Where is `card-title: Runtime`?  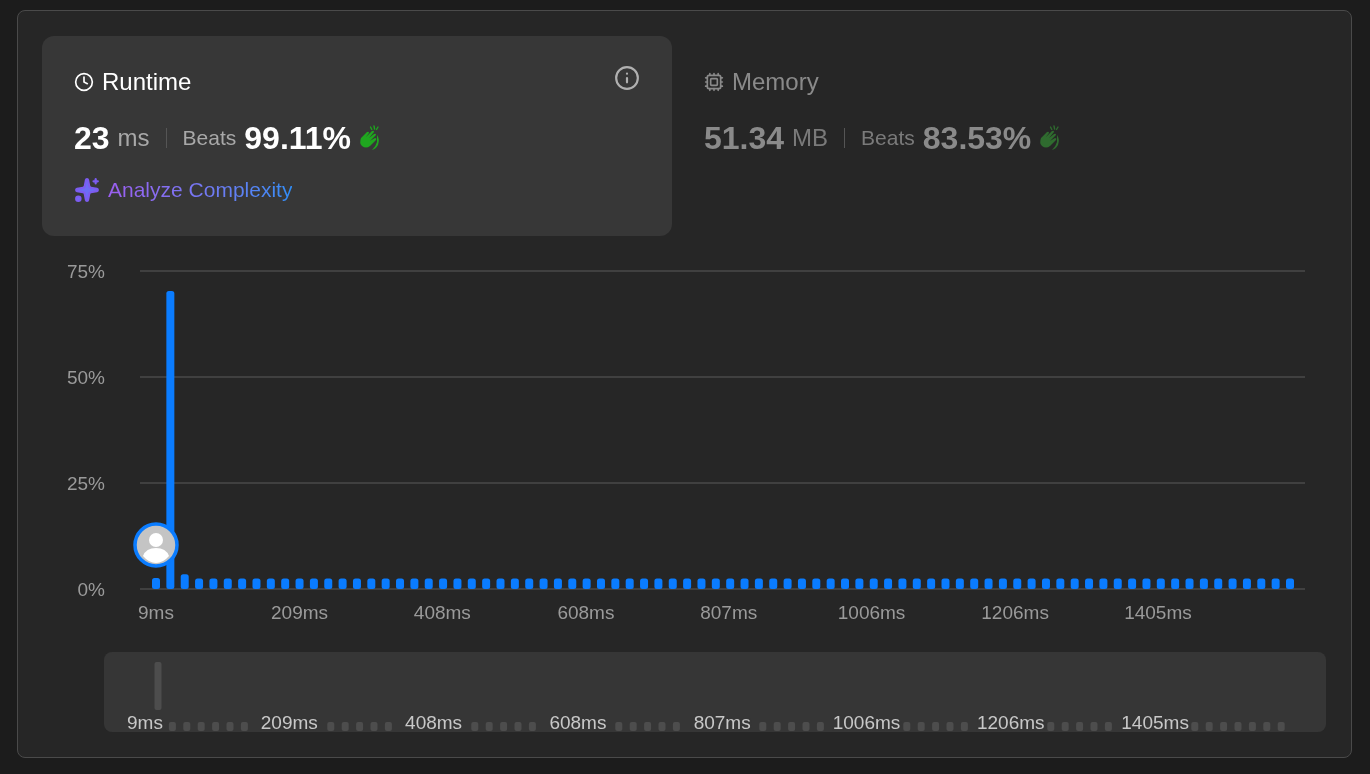
card-title: Runtime is located at coordinates (147, 82).